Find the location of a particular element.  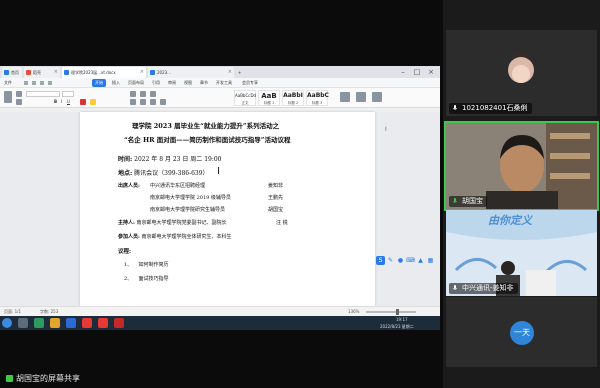

participant-name-bar: 中兴通讯-姜知非 is located at coordinates (483, 288).